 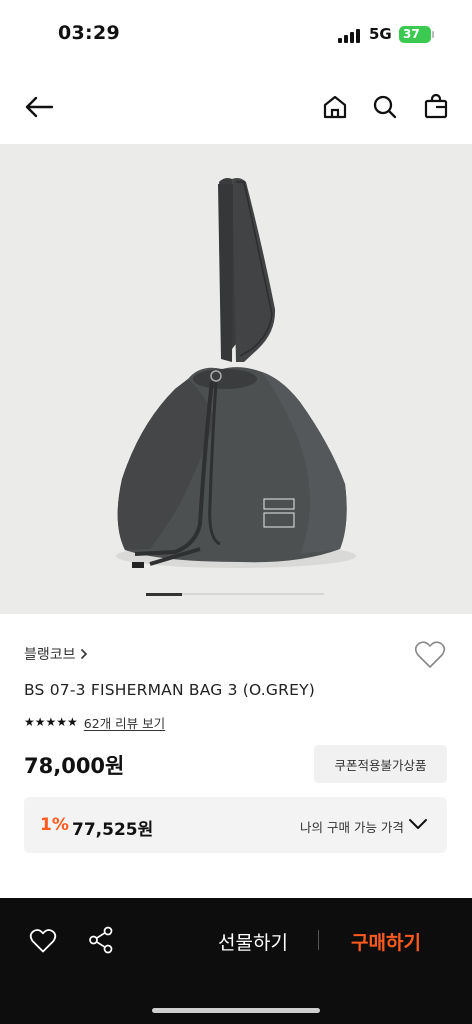 I want to click on product-name: BS 07-3 FISHERMAN BAG 3 (O.GREY), so click(x=170, y=690).